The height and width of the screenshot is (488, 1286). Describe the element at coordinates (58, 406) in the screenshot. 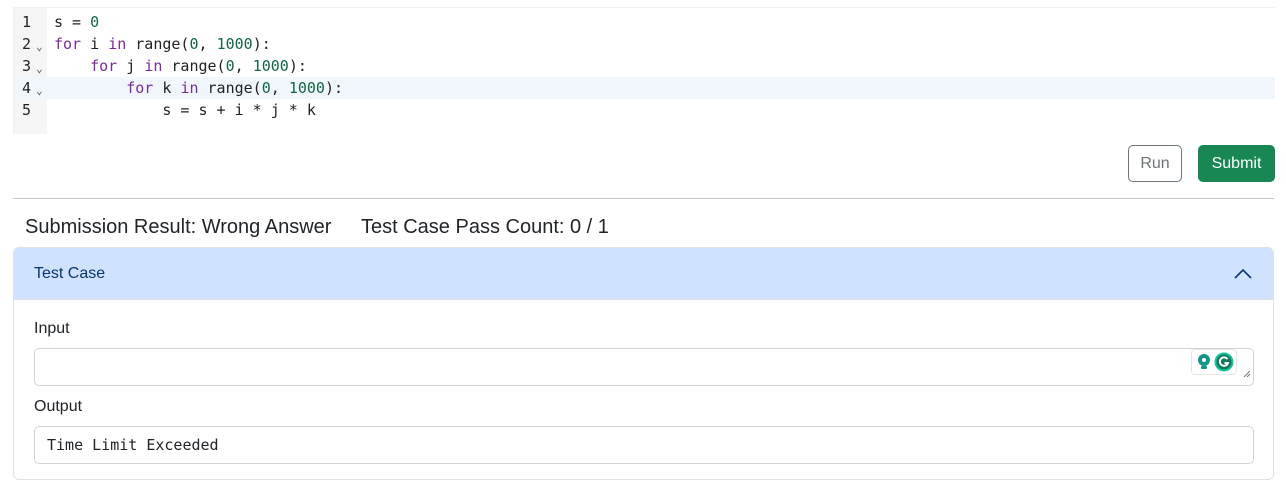

I see `output-label: Output` at that location.